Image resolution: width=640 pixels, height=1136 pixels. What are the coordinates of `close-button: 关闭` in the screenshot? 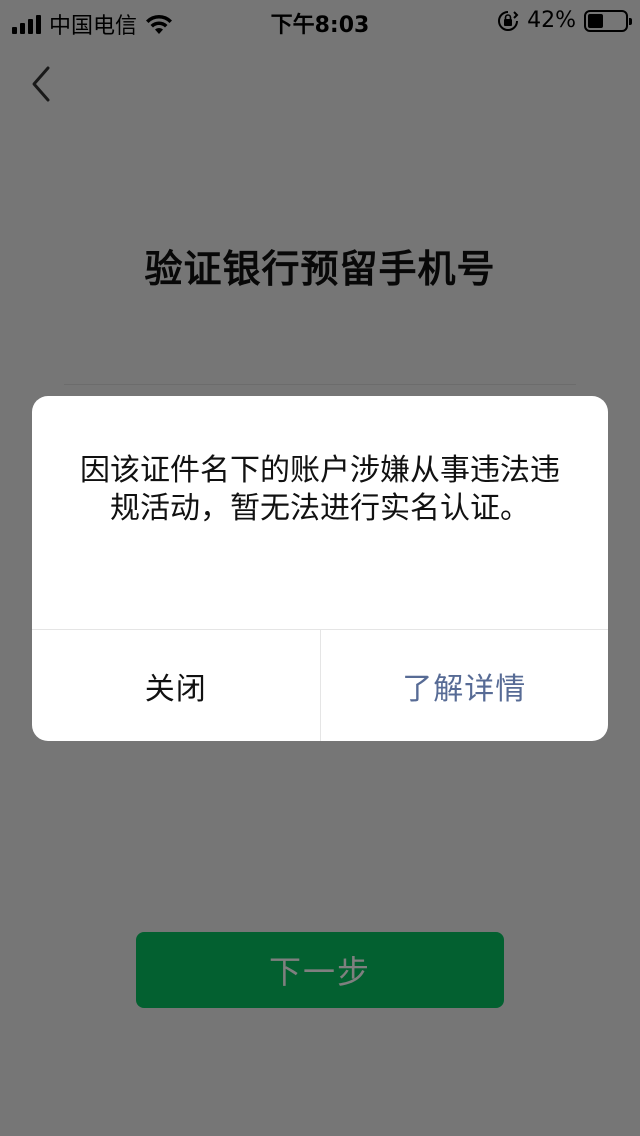 It's located at (176, 685).